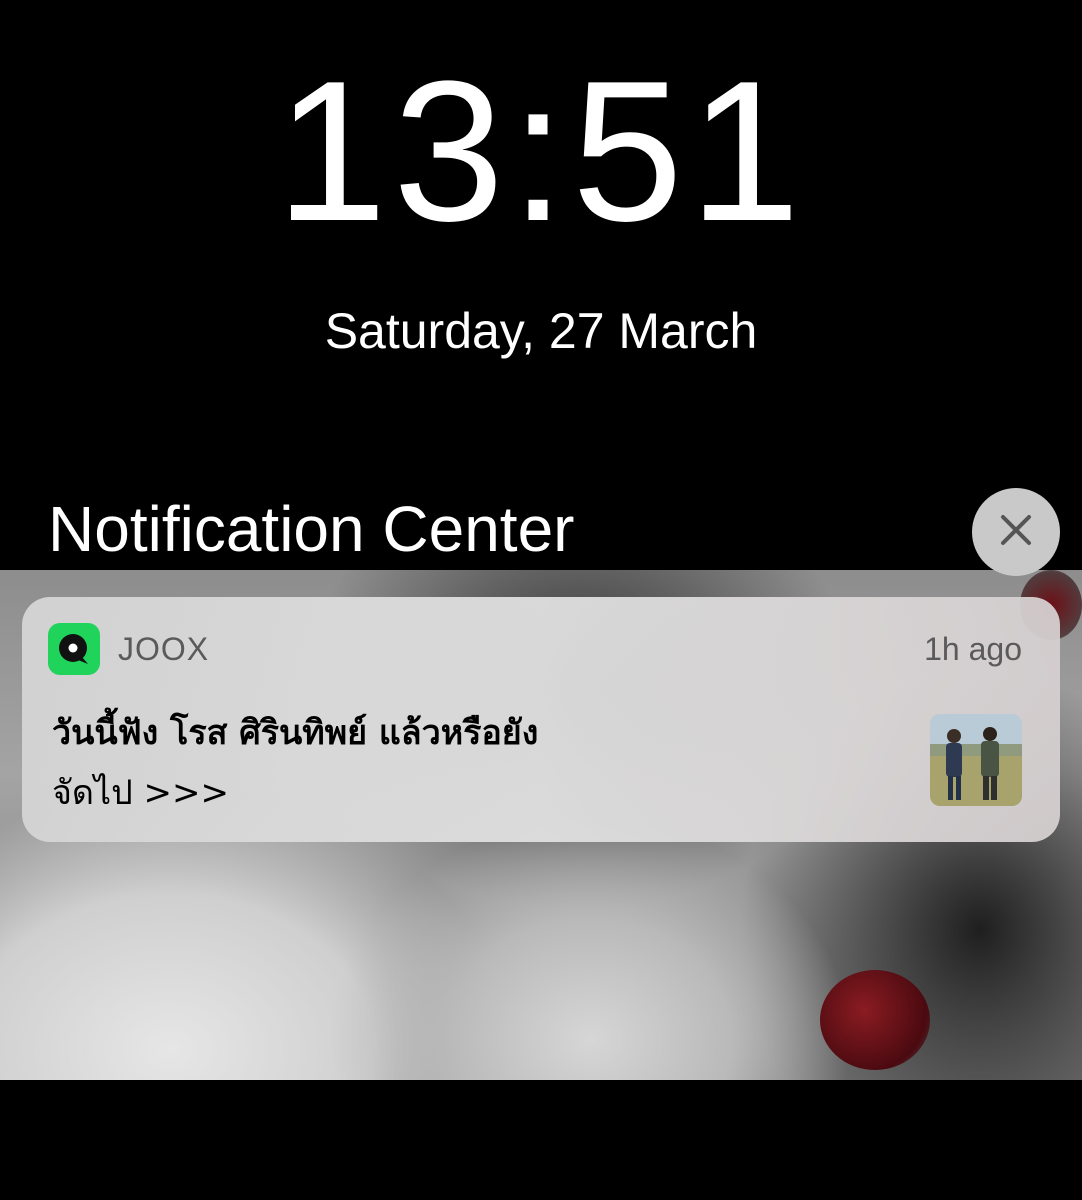 The image size is (1082, 1200). What do you see at coordinates (295, 733) in the screenshot?
I see `notification-title: วันนี้ฟัง โรส ศิรินทิพย์ แล้วหรือยัง` at bounding box center [295, 733].